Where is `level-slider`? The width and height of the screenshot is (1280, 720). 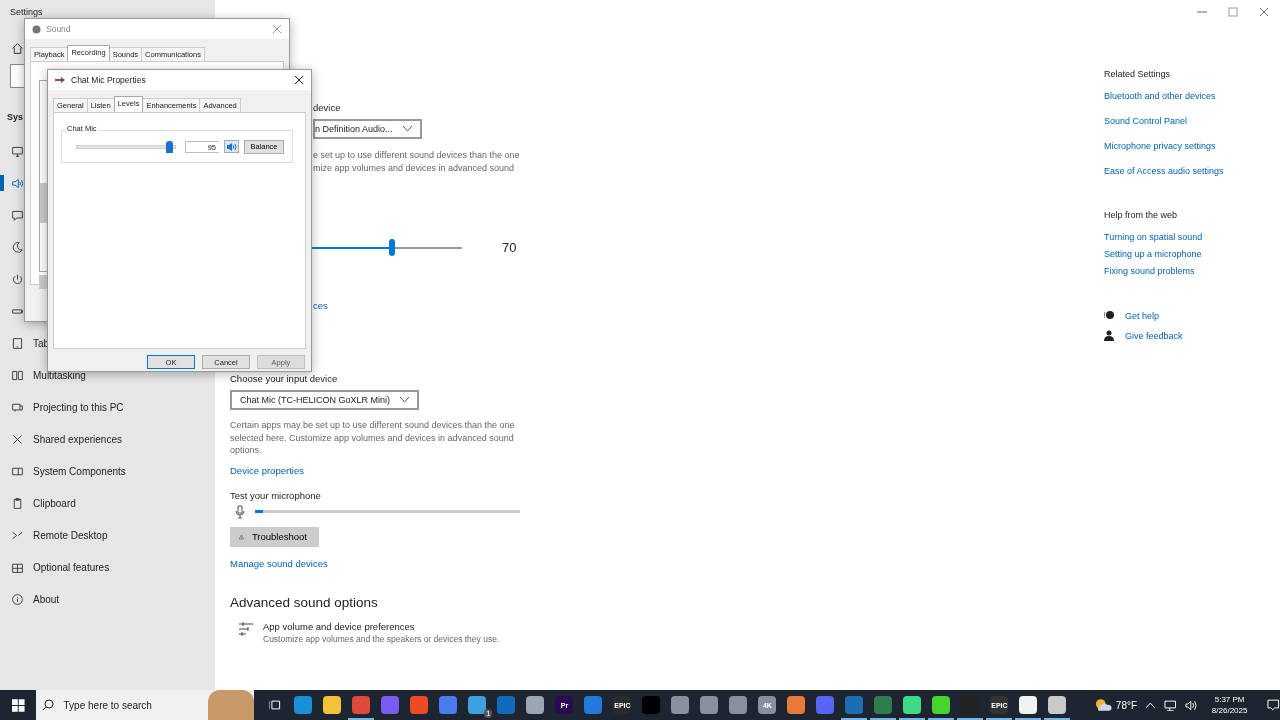
level-slider is located at coordinates (126, 146).